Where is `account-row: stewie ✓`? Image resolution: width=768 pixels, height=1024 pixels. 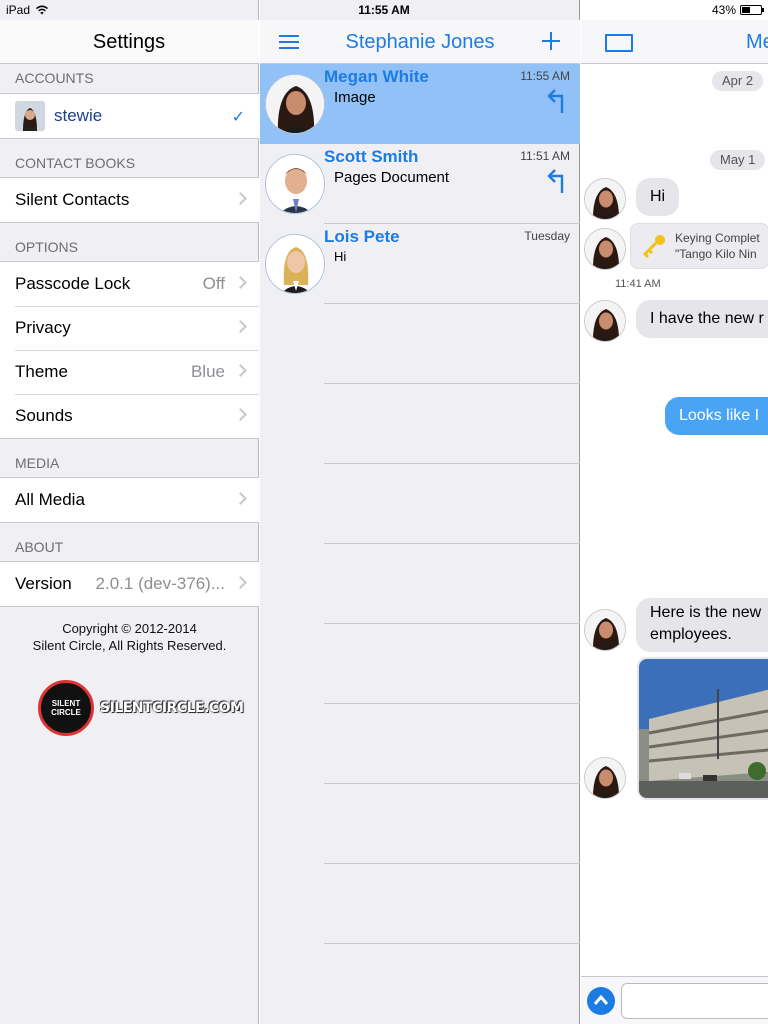
account-row: stewie ✓ is located at coordinates (129, 116).